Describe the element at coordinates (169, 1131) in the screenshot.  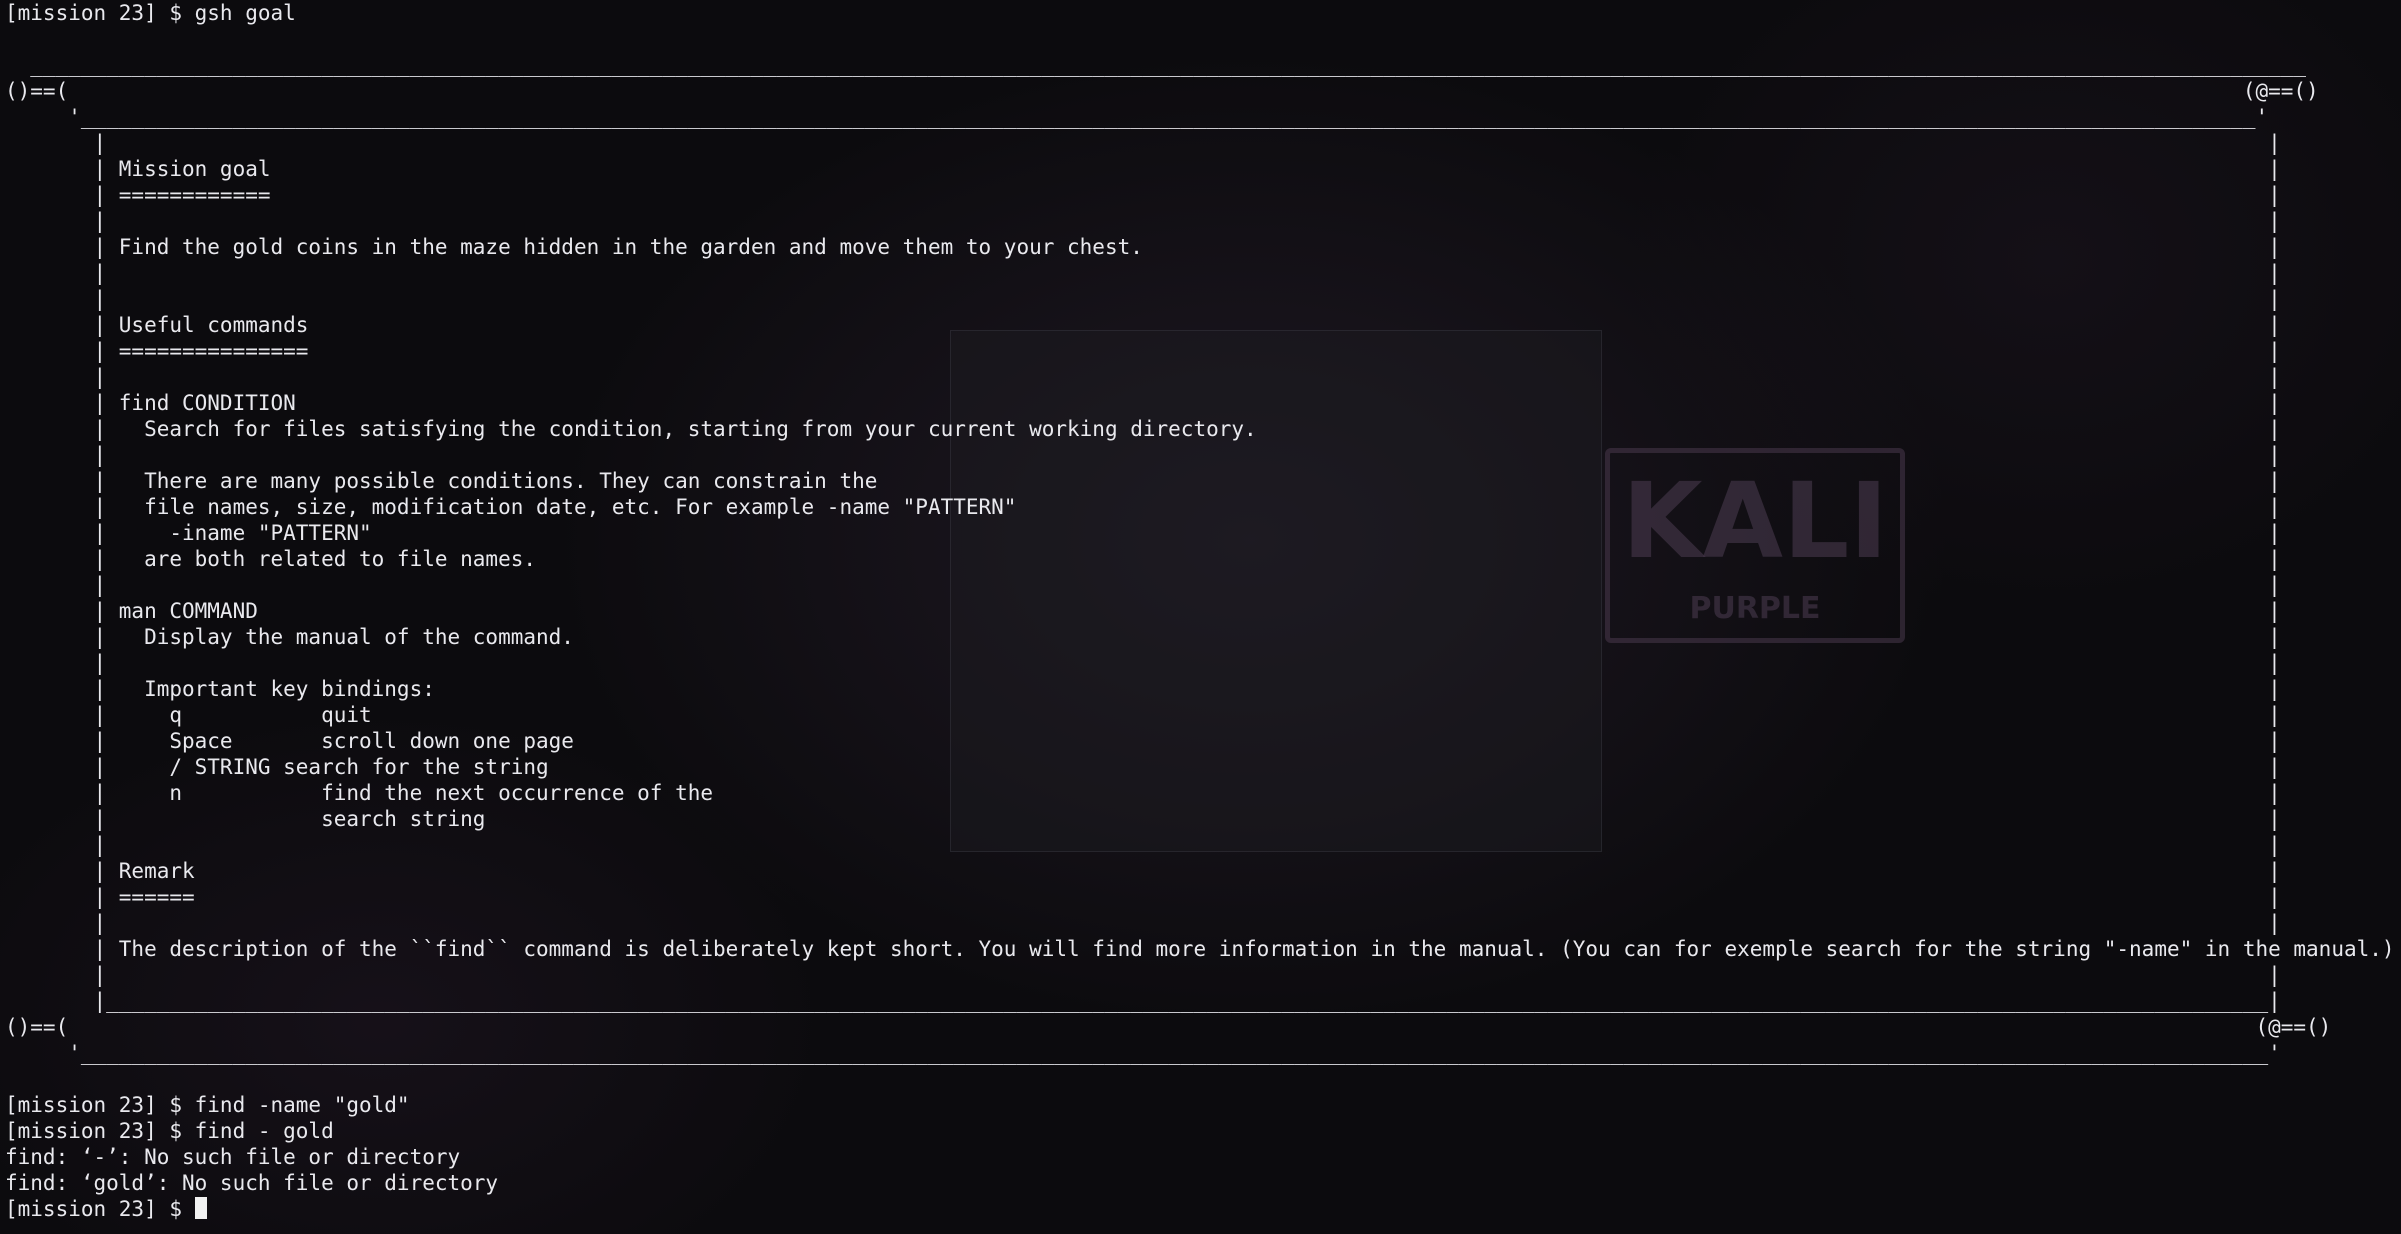
I see `terminal-line: [mission 23] $ find - gold` at that location.